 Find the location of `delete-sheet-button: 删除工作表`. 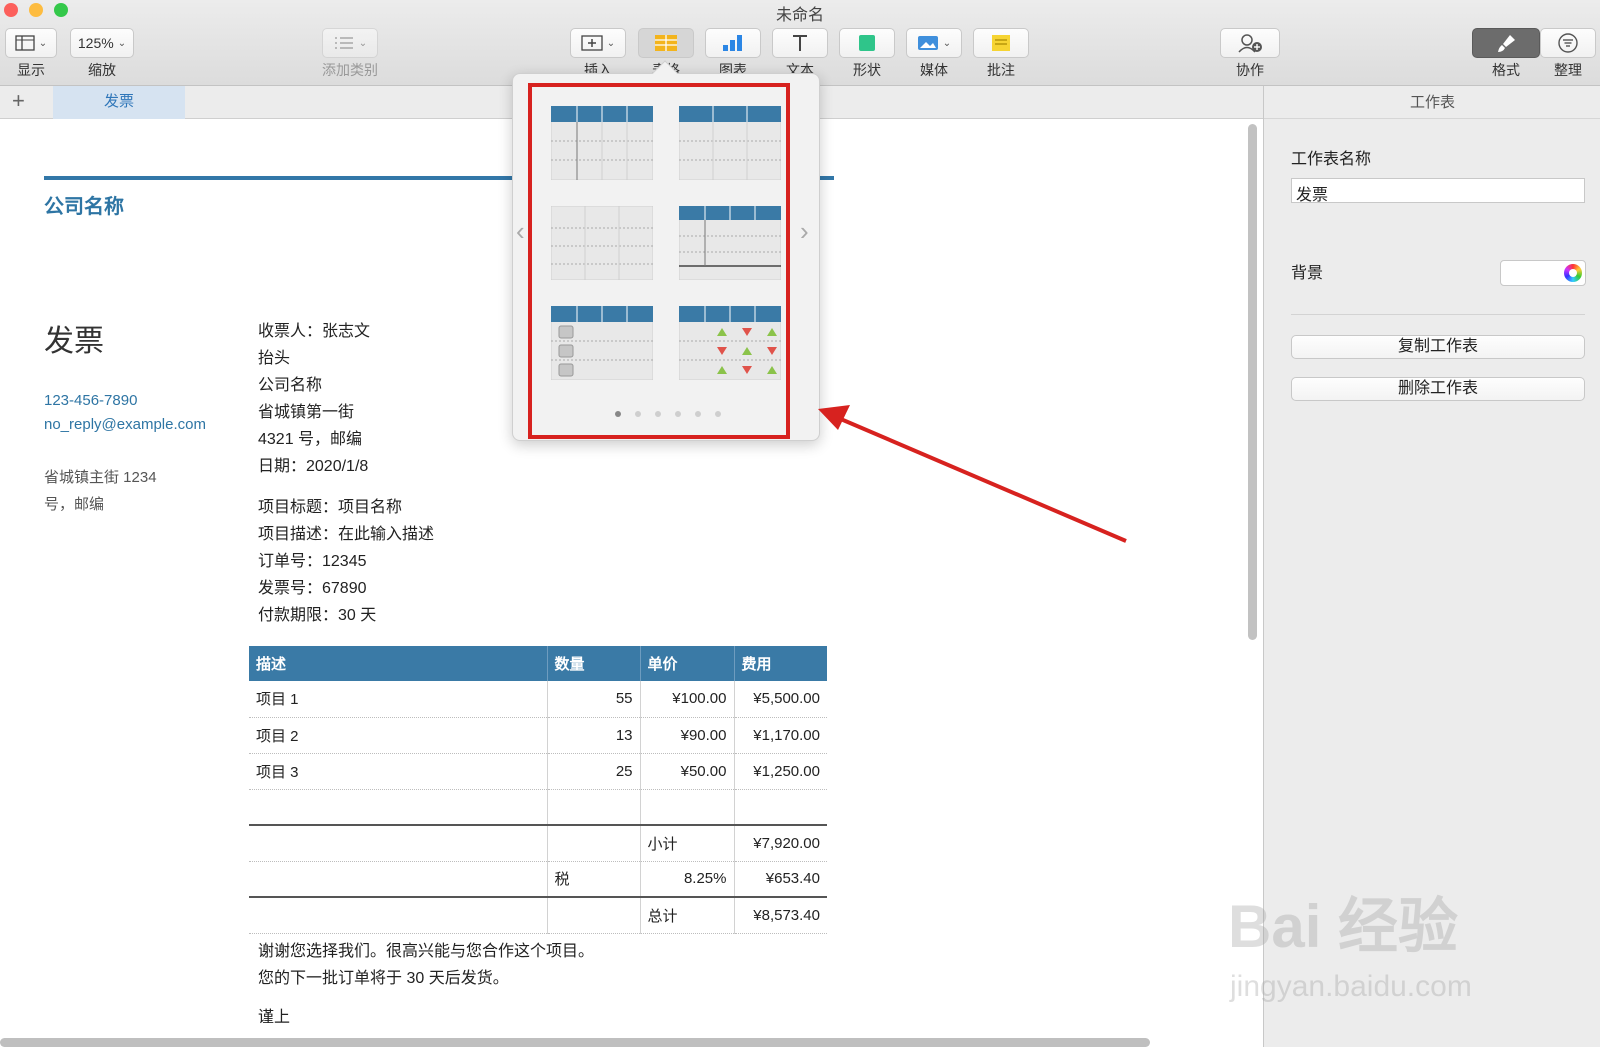

delete-sheet-button: 删除工作表 is located at coordinates (1438, 389).